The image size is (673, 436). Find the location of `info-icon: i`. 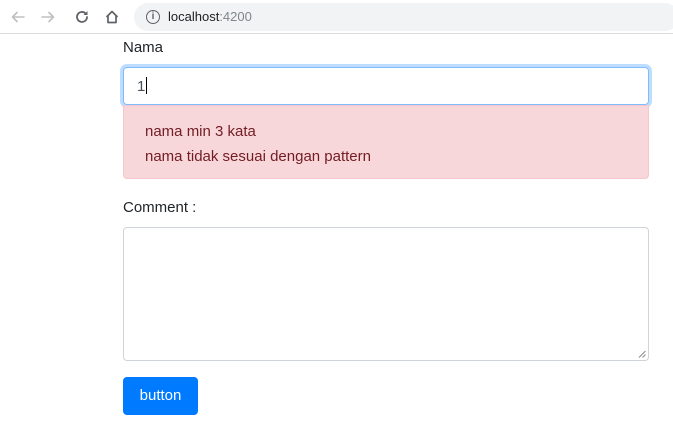

info-icon: i is located at coordinates (153, 17).